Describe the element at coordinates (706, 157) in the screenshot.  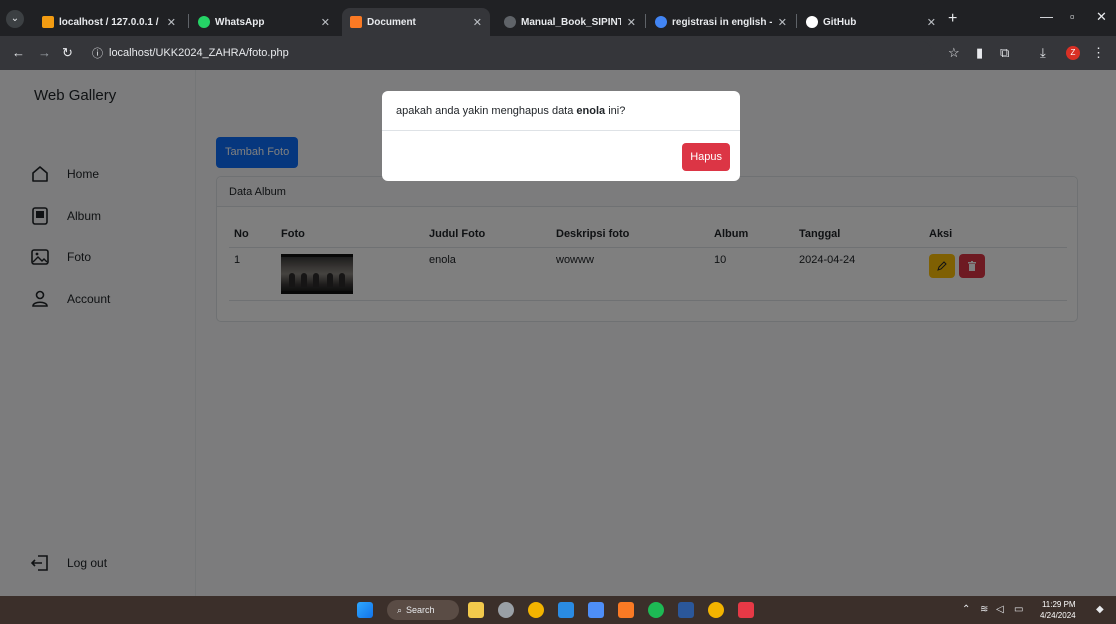
I see `confirm-delete-button: Hapus` at that location.